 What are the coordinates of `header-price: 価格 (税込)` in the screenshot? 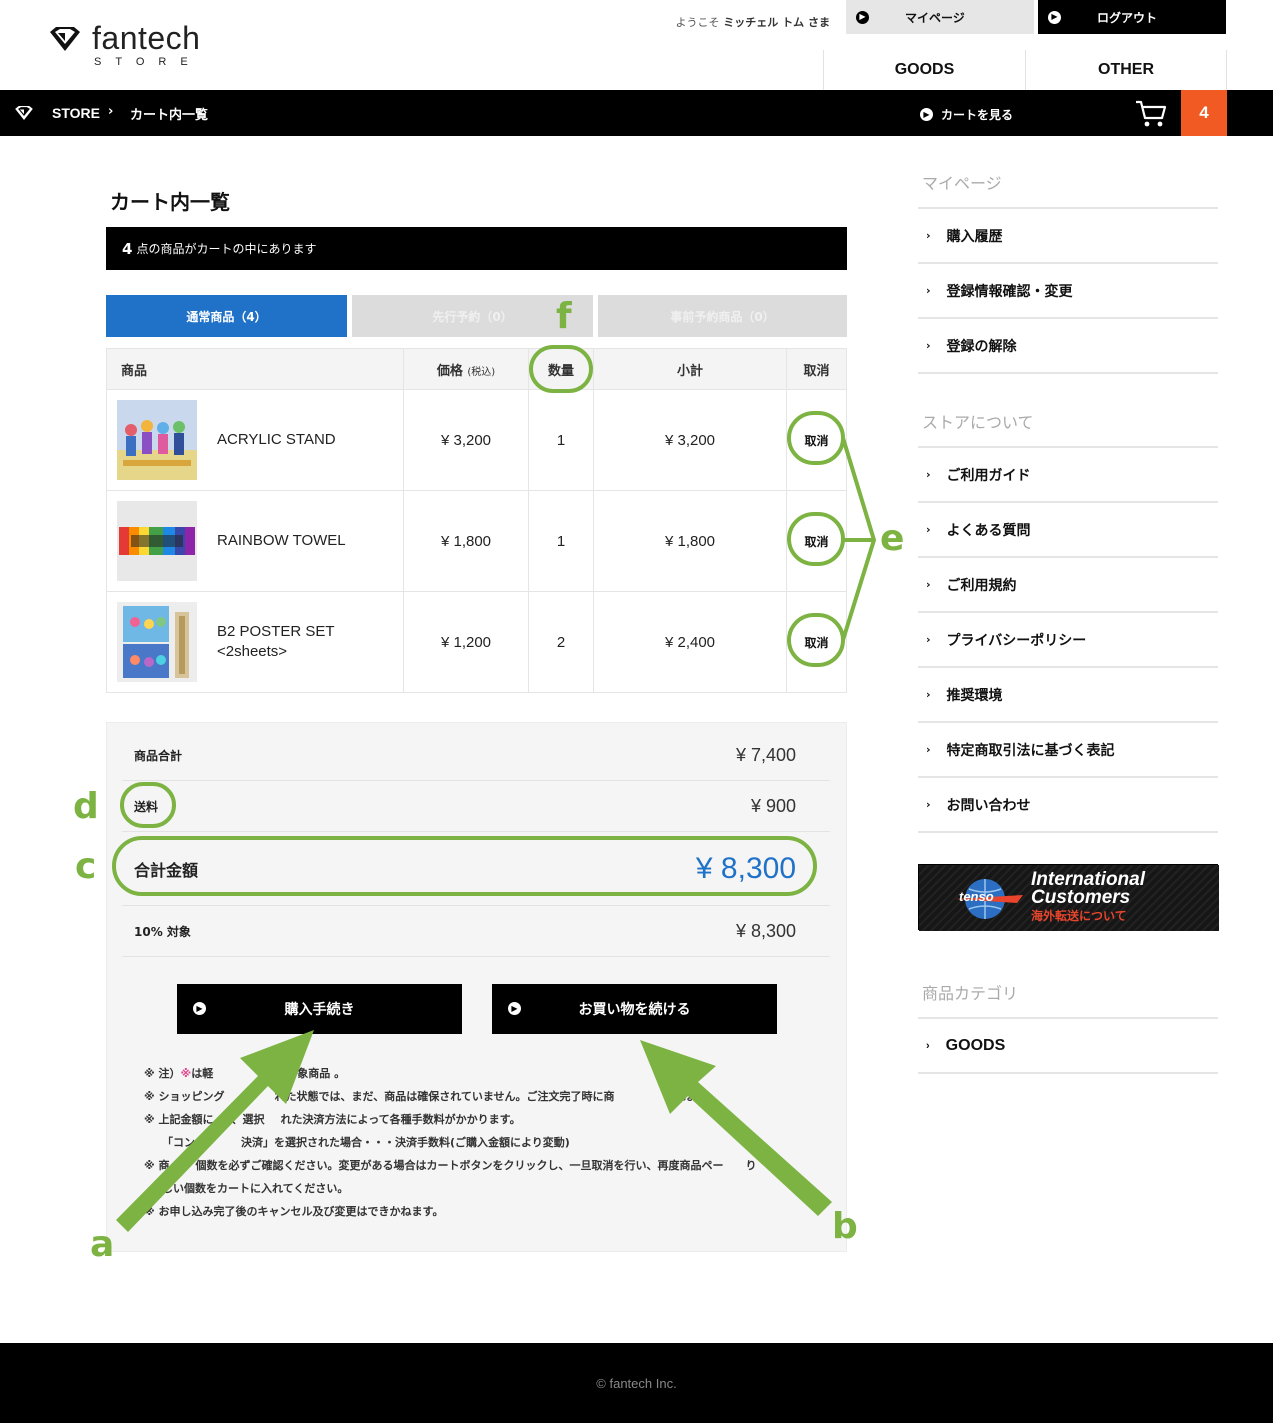 It's located at (466, 369).